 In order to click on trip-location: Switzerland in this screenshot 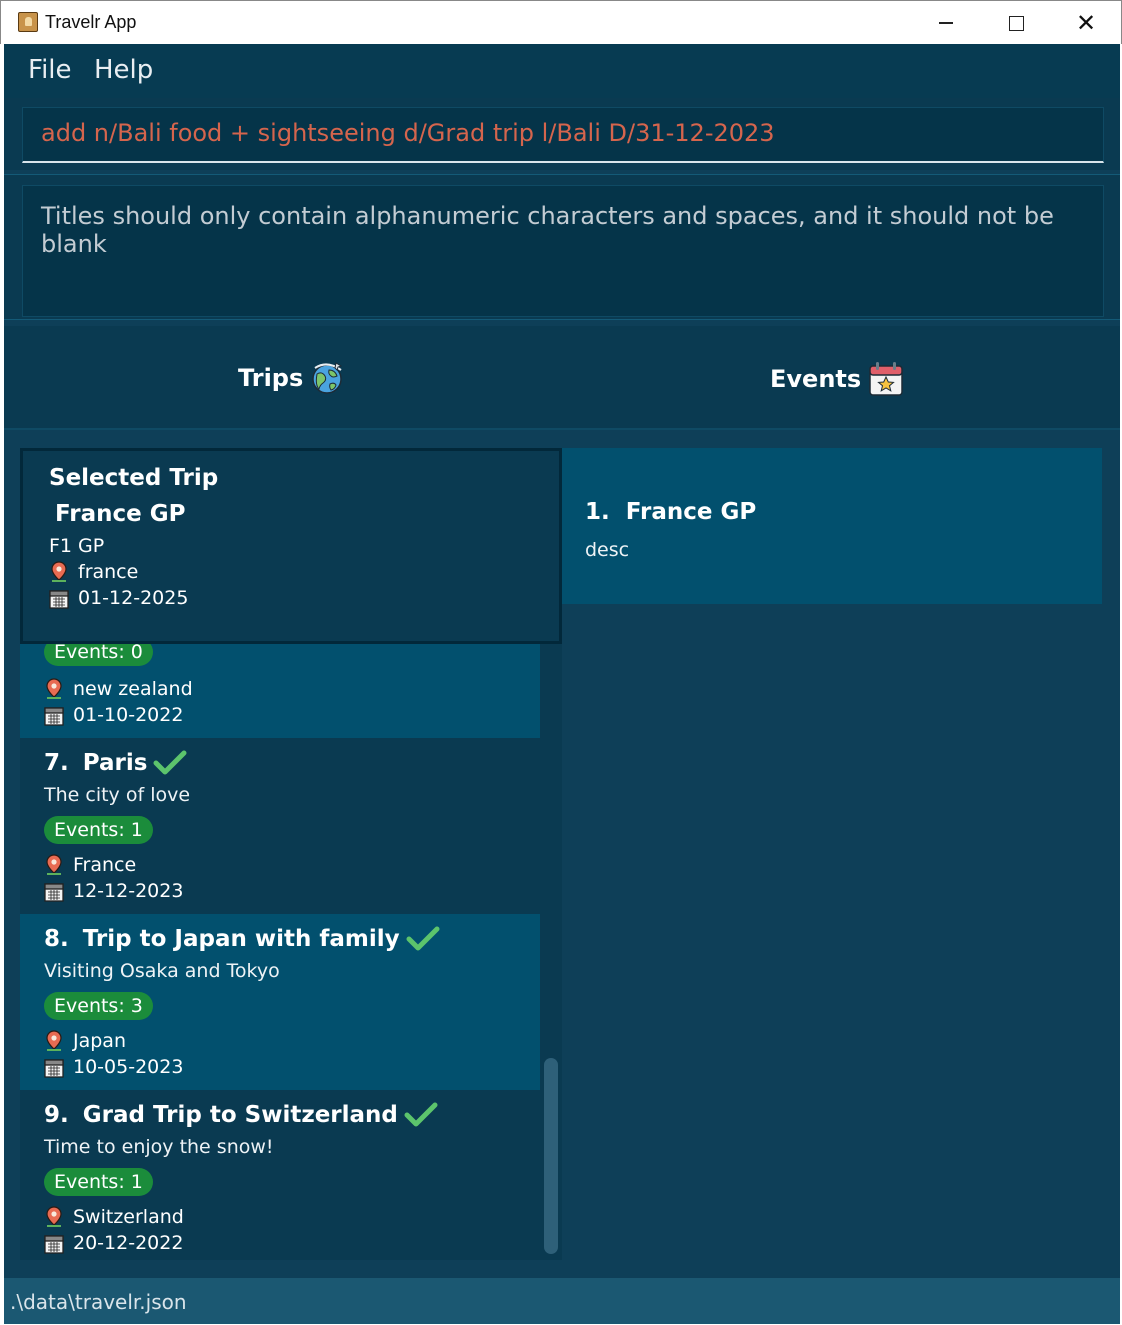, I will do `click(128, 1217)`.